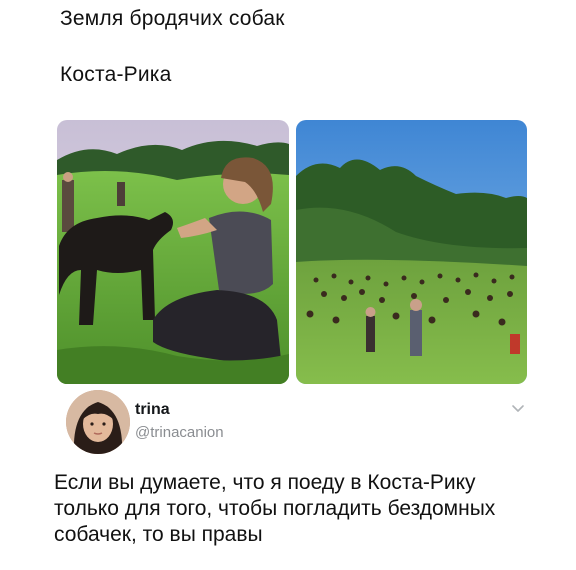 The width and height of the screenshot is (576, 570). Describe the element at coordinates (152, 410) in the screenshot. I see `user-display-name: trina` at that location.